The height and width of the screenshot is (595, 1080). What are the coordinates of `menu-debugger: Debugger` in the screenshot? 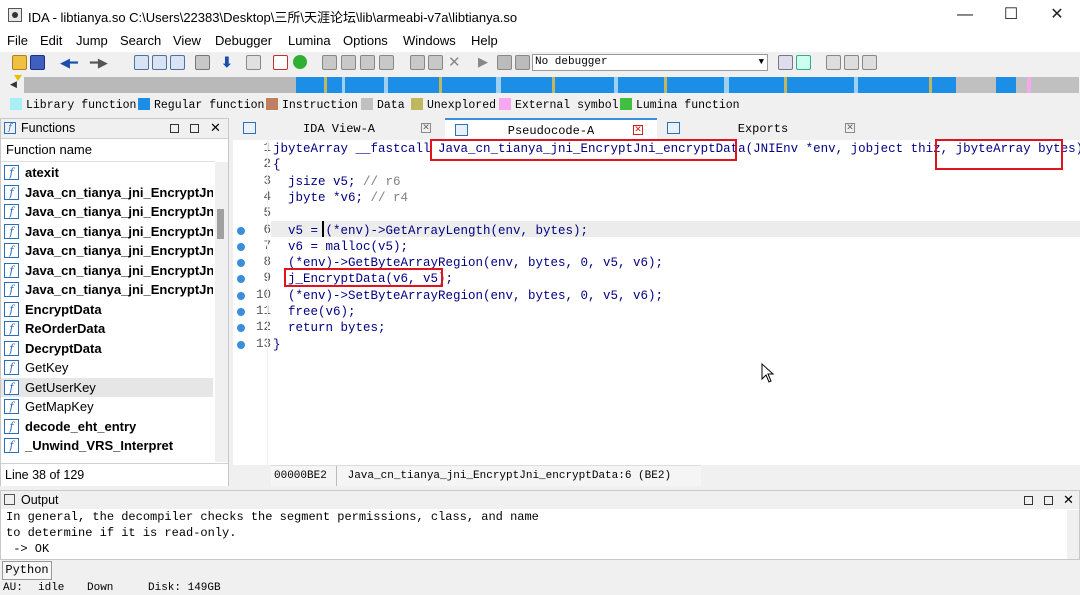 It's located at (243, 40).